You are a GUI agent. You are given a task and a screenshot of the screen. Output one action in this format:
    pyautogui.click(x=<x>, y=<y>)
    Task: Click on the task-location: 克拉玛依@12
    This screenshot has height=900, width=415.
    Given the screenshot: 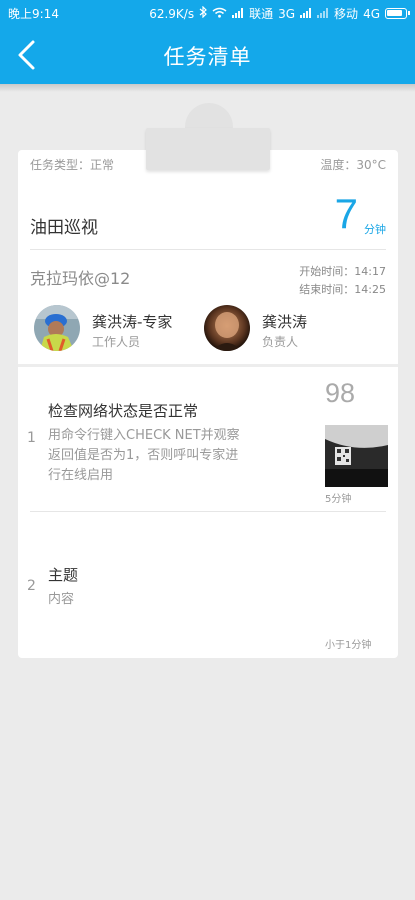 What is the action you would take?
    pyautogui.click(x=80, y=278)
    